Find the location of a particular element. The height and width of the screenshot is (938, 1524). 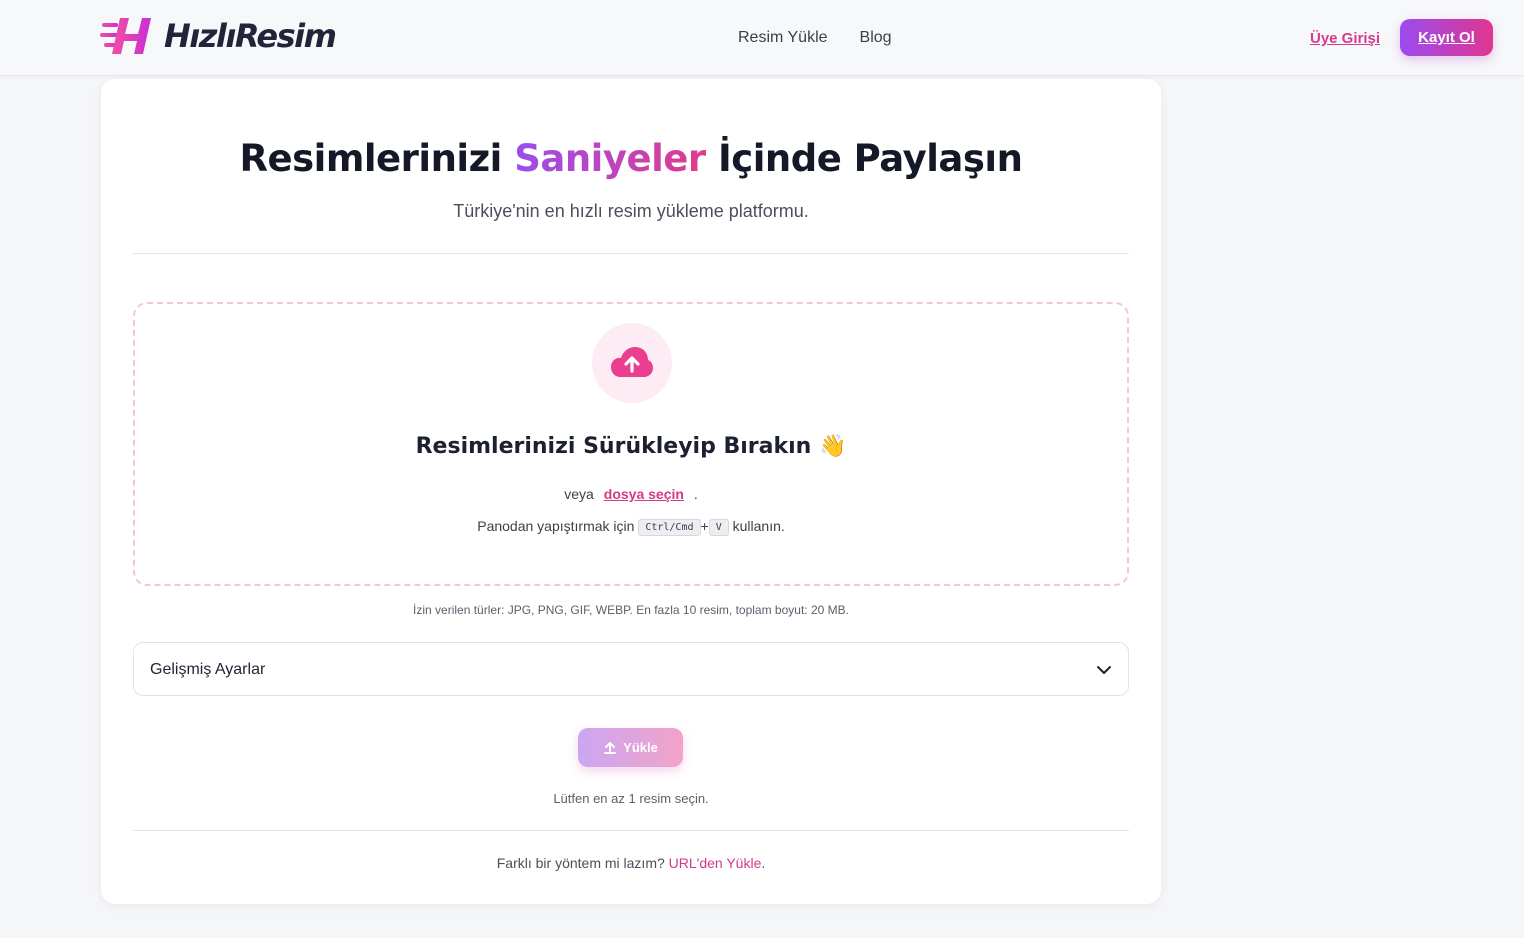

nav-resim-yukle: Resim Yükle is located at coordinates (783, 38).